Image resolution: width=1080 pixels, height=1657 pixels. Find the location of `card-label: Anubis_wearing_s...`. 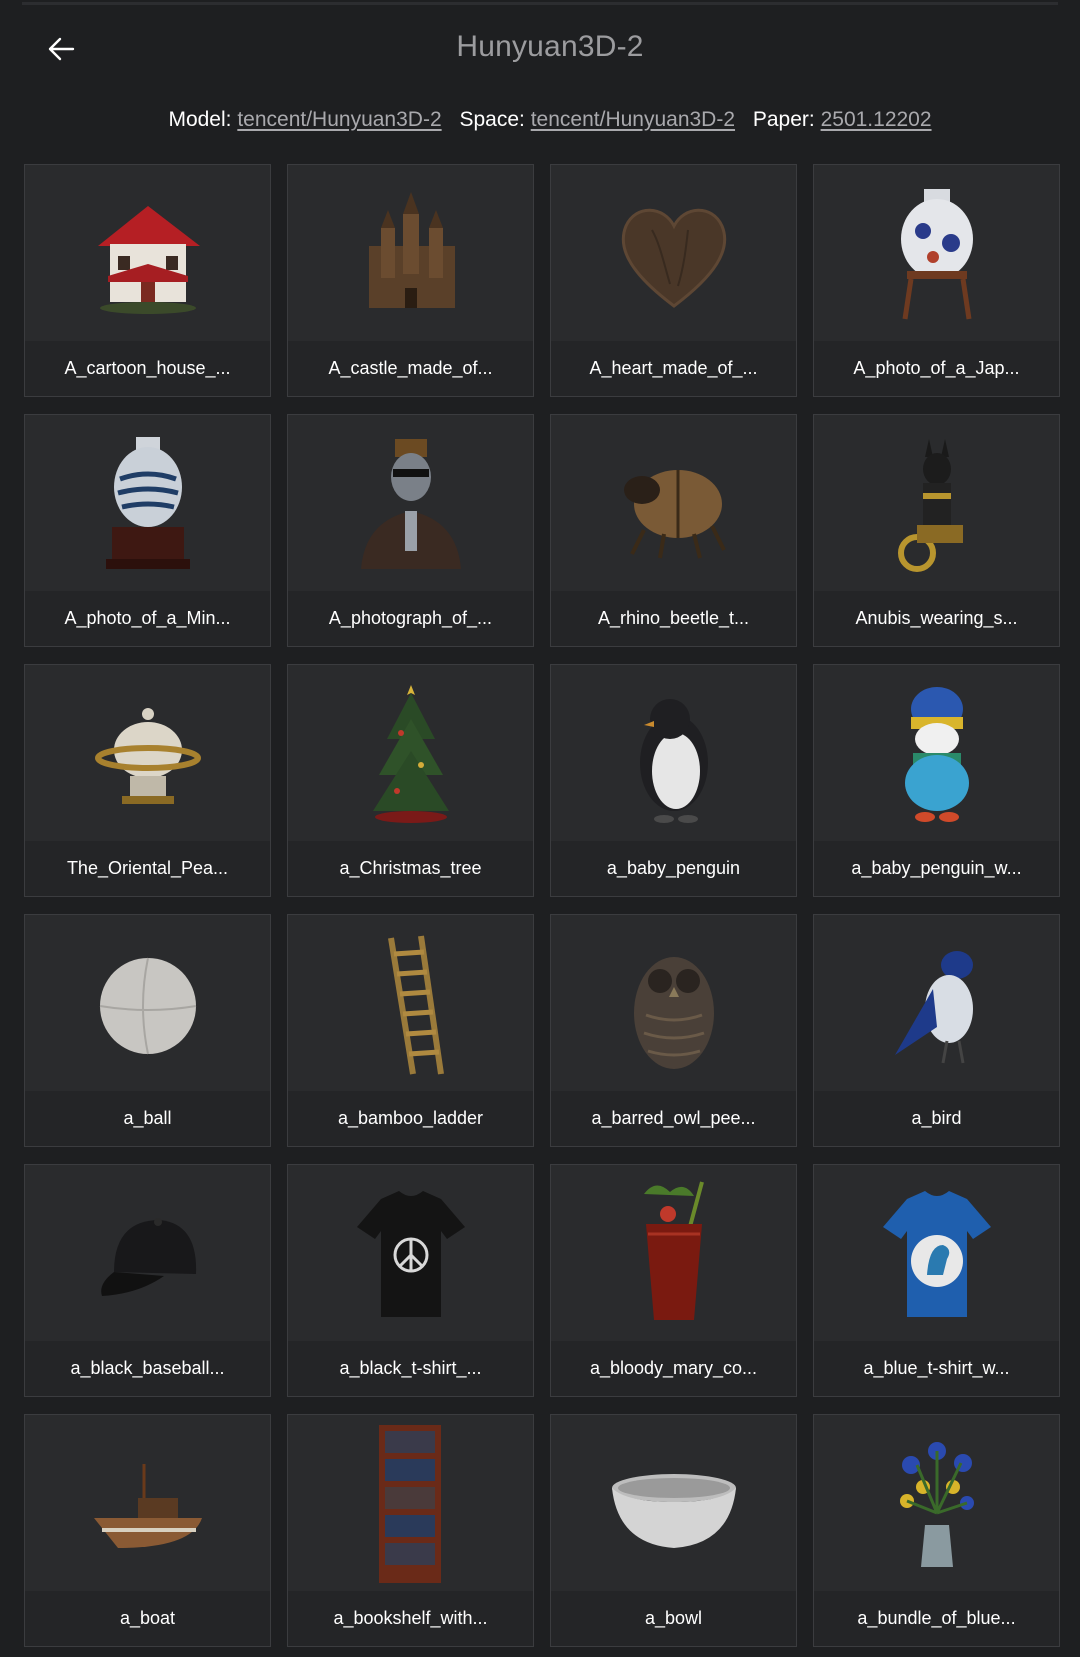

card-label: Anubis_wearing_s... is located at coordinates (936, 618).